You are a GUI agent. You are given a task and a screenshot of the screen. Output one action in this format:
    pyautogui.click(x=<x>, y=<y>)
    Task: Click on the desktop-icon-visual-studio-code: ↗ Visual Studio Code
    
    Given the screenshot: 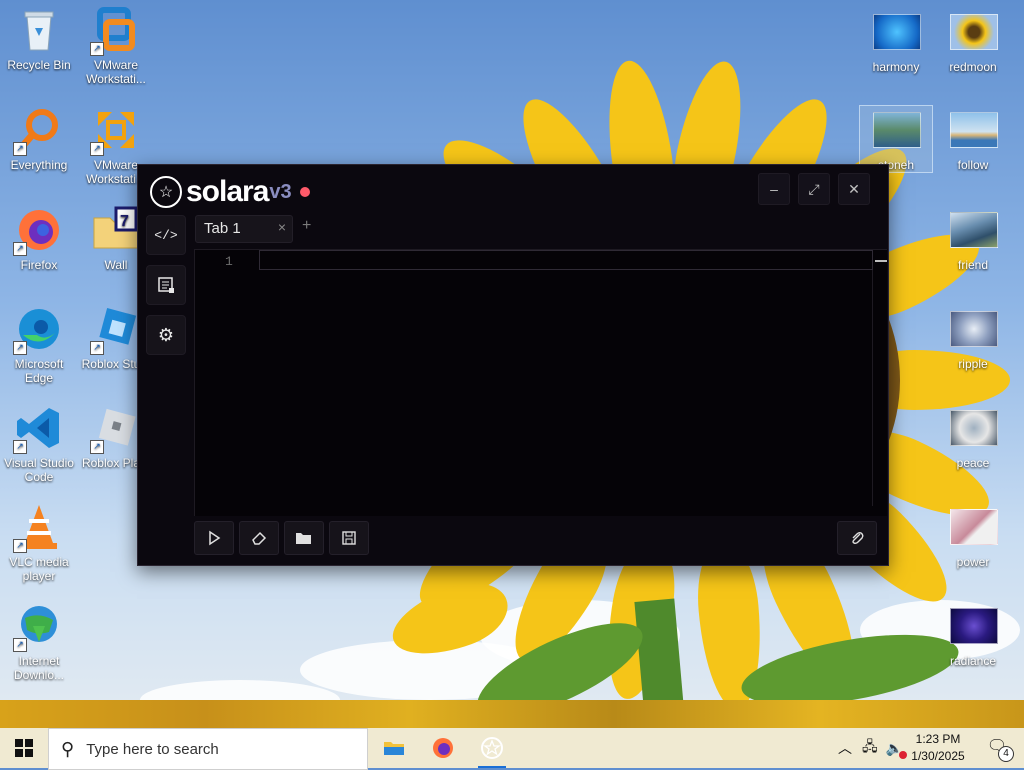 What is the action you would take?
    pyautogui.click(x=39, y=444)
    